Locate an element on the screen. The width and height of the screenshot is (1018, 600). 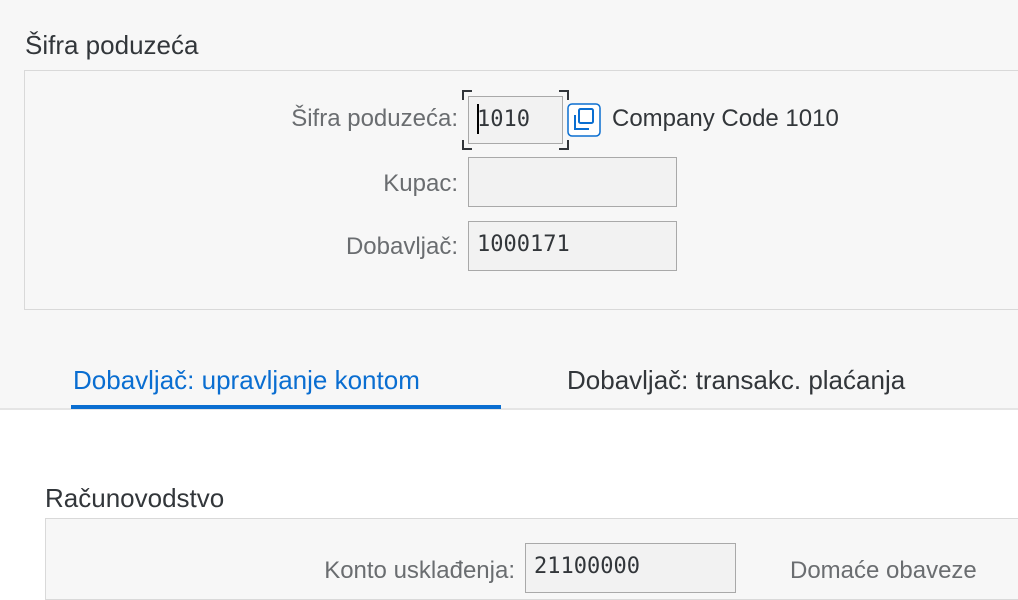
value-help-icon is located at coordinates (584, 120).